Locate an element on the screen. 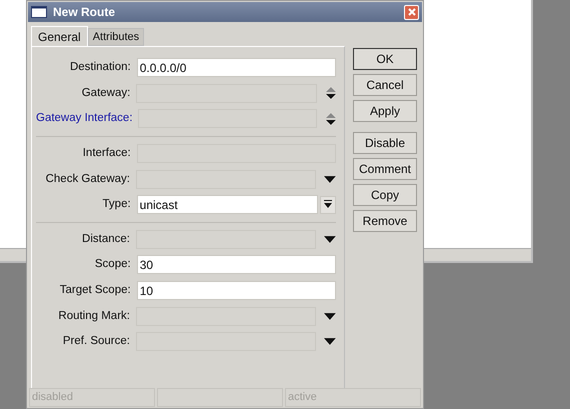  field-label: Distance: is located at coordinates (106, 239).